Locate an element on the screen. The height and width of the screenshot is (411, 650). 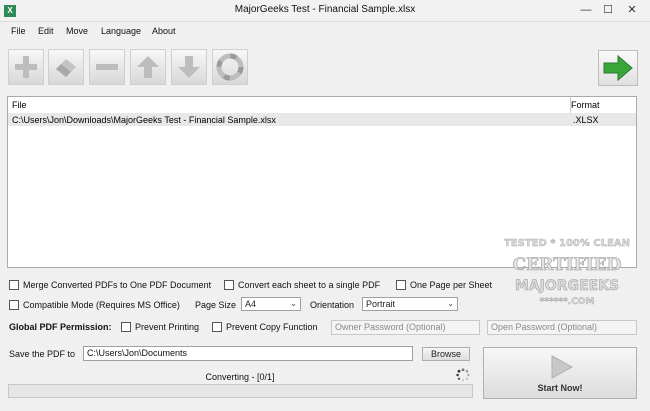
owner-password-field: Owner Password (Optional) is located at coordinates (405, 327).